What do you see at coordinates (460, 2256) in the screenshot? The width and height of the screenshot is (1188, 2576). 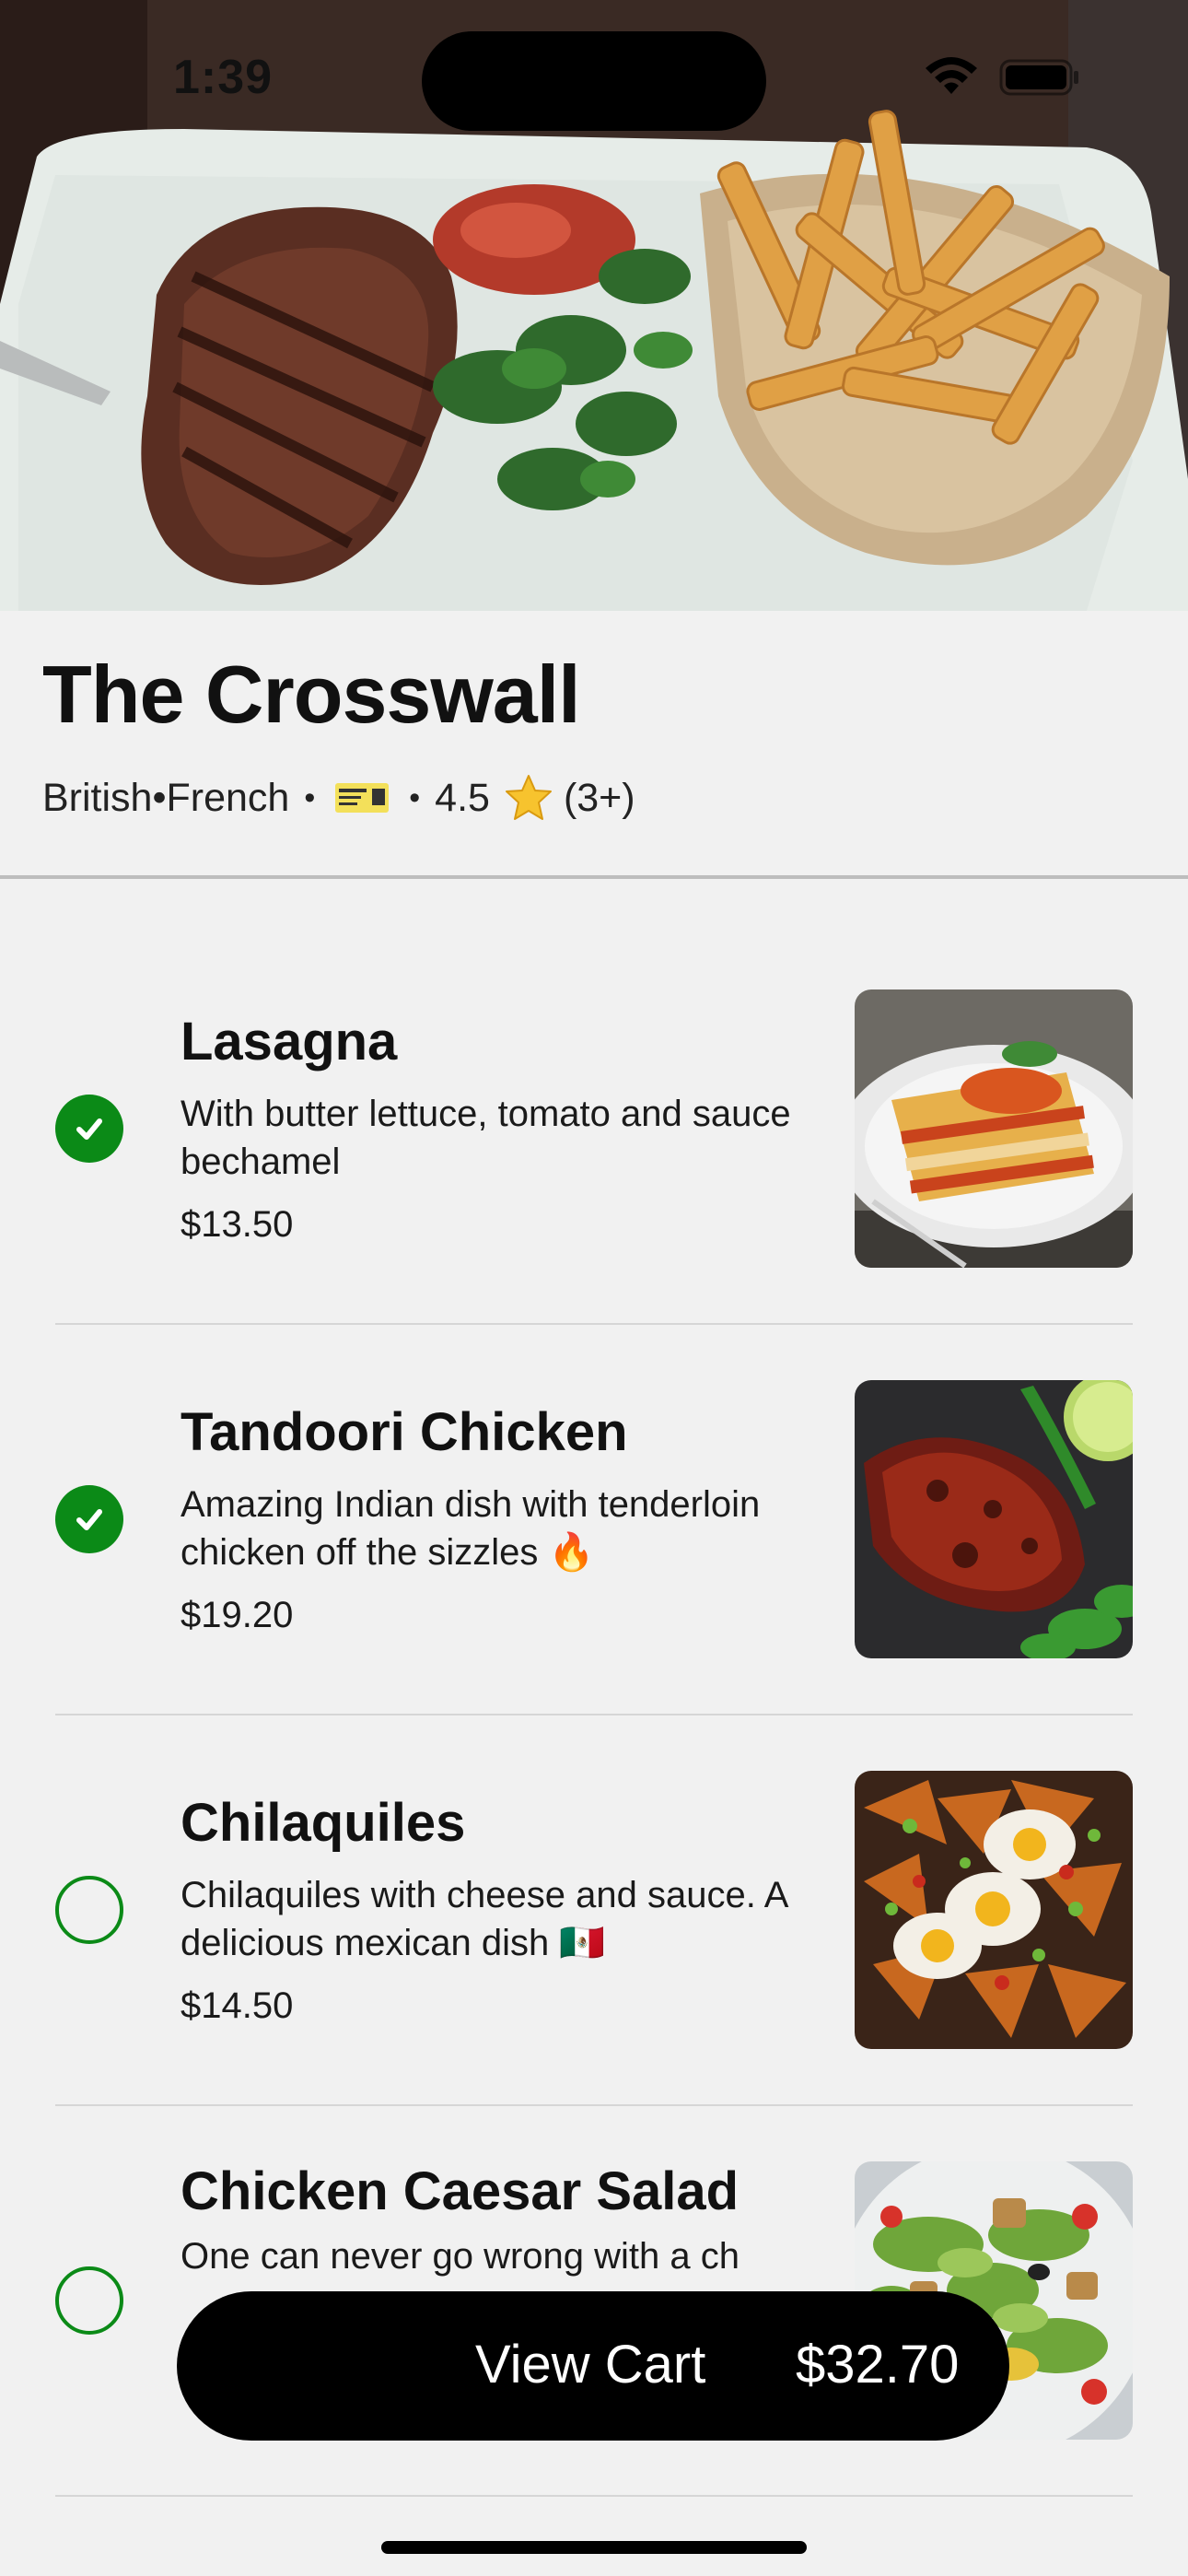 I see `item-description: One can never go wrong with a ch` at bounding box center [460, 2256].